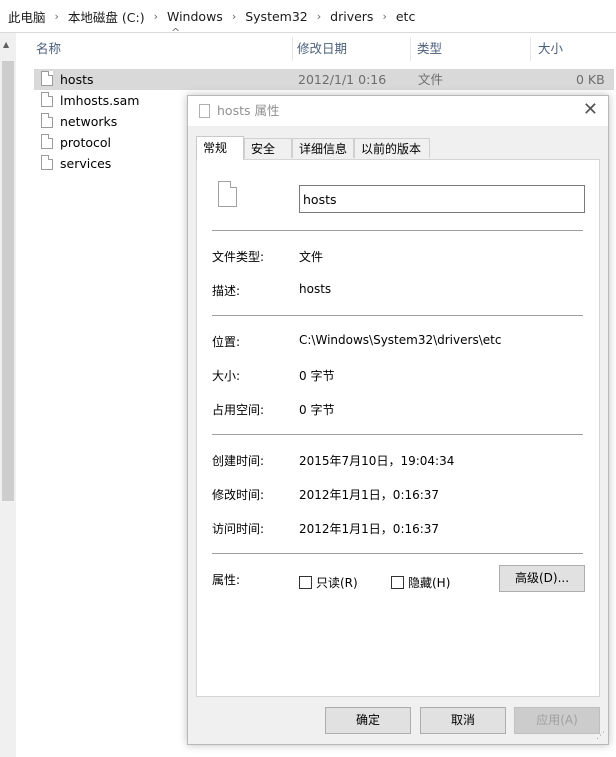 The image size is (616, 757). I want to click on tab-general: 常规, so click(220, 148).